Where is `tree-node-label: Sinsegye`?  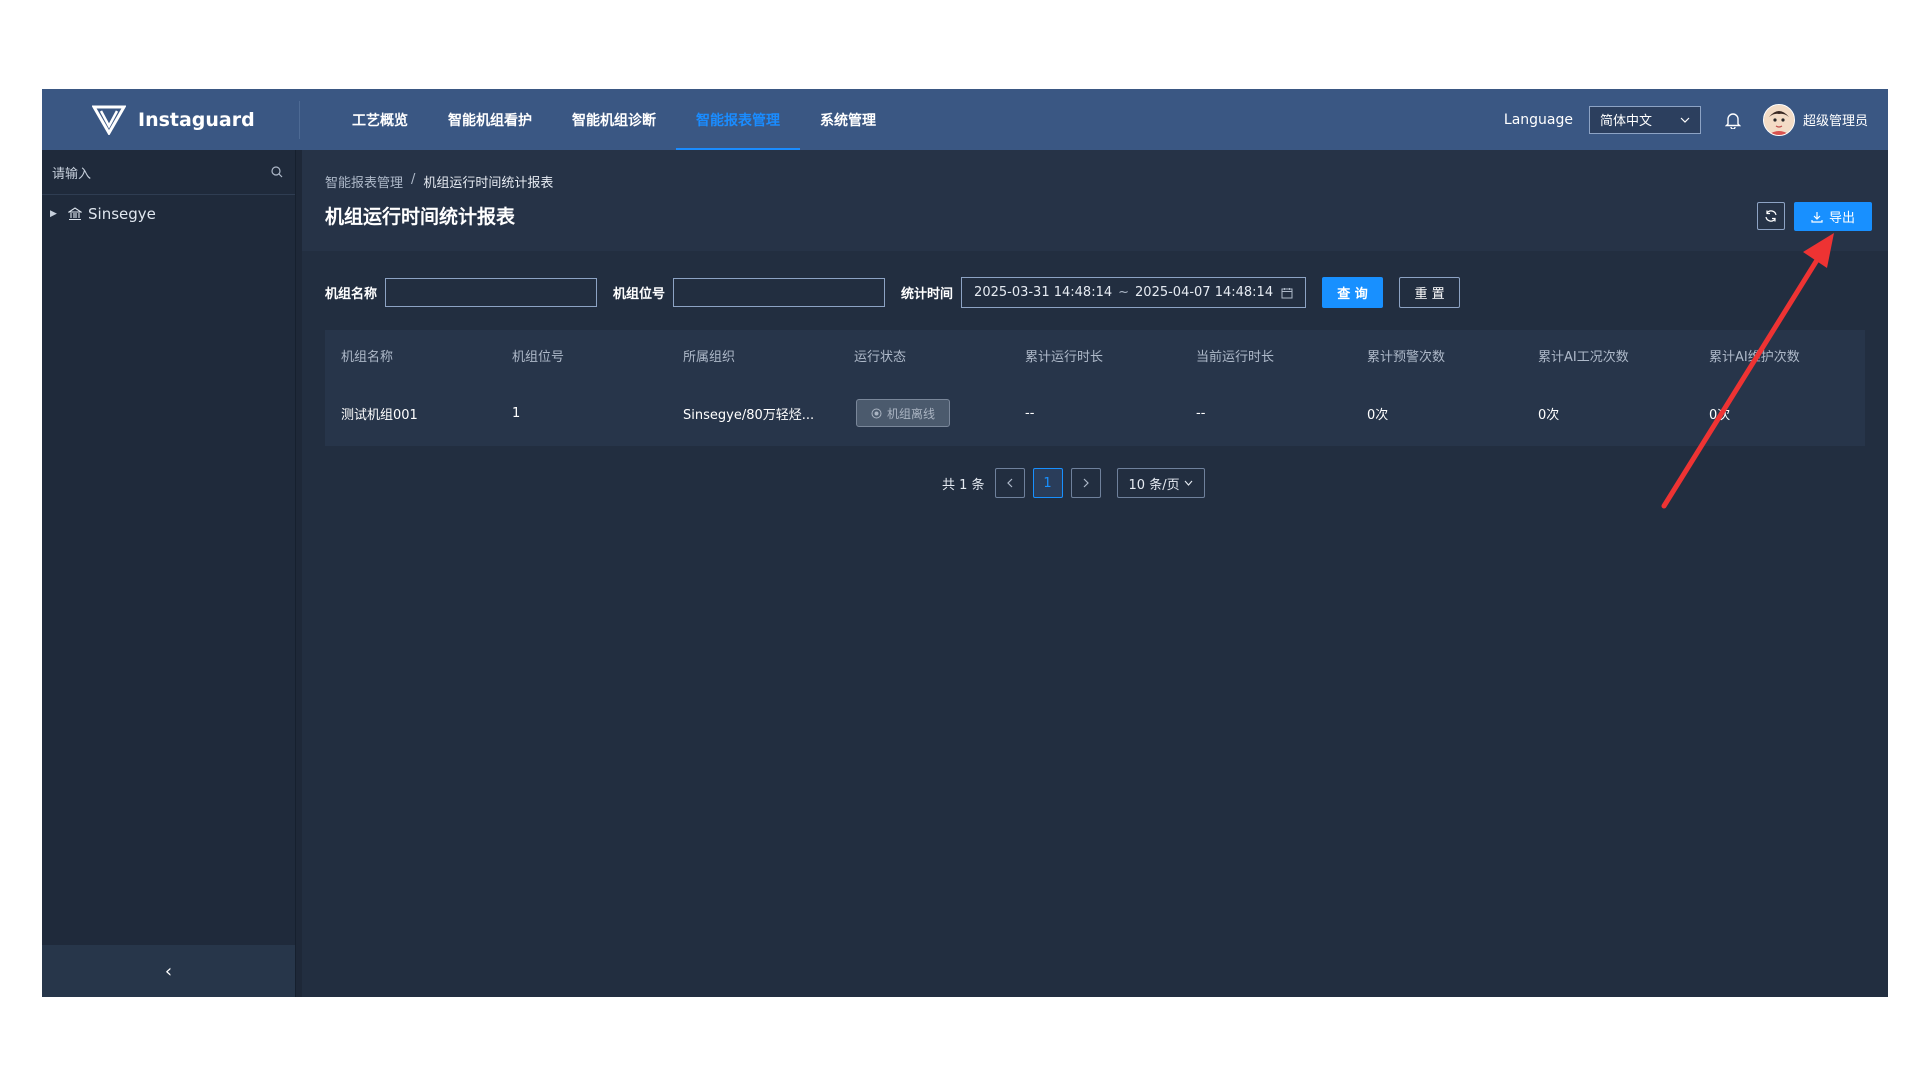
tree-node-label: Sinsegye is located at coordinates (122, 214).